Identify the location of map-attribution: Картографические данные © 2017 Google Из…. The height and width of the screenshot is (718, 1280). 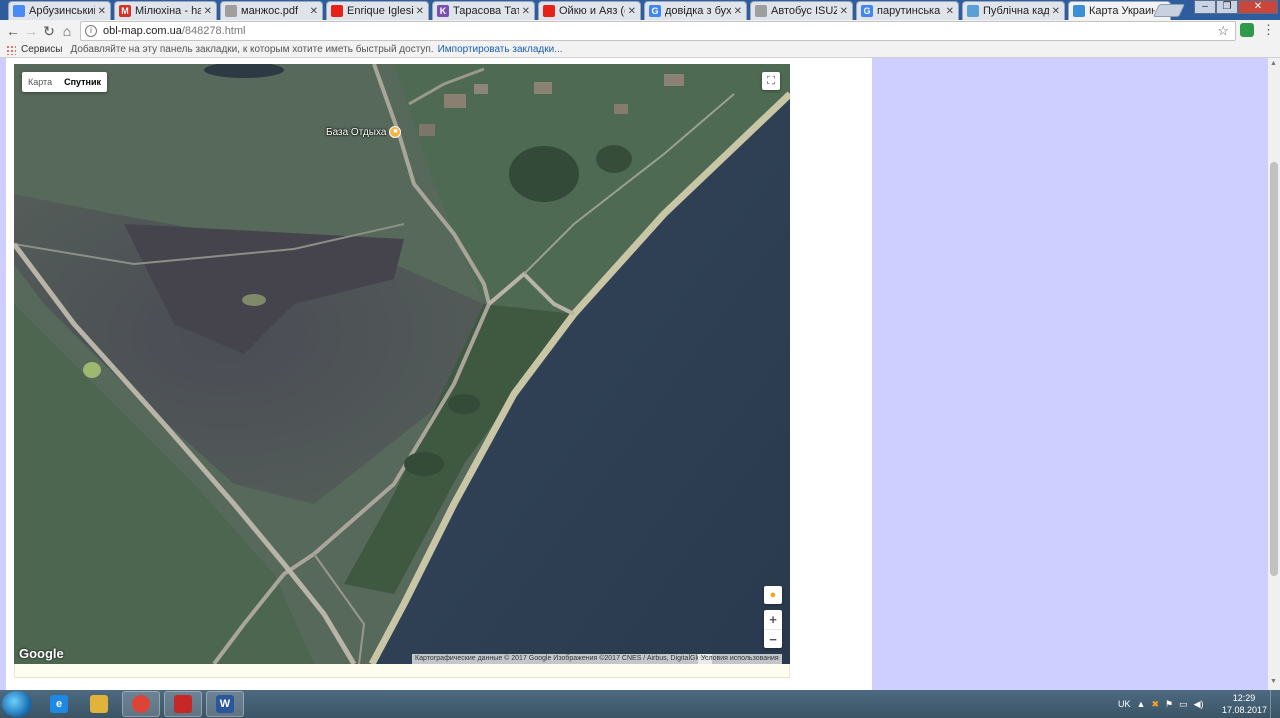
(562, 659).